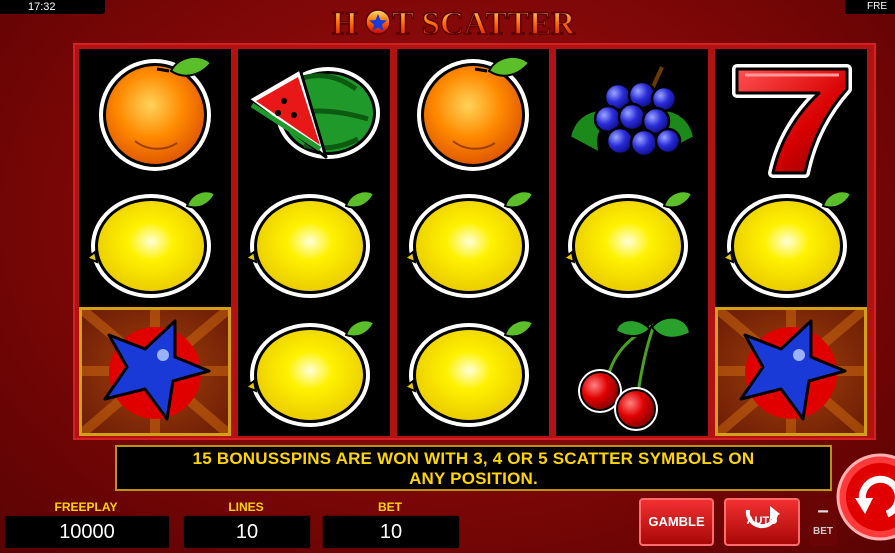  I want to click on minus-icon: −, so click(823, 512).